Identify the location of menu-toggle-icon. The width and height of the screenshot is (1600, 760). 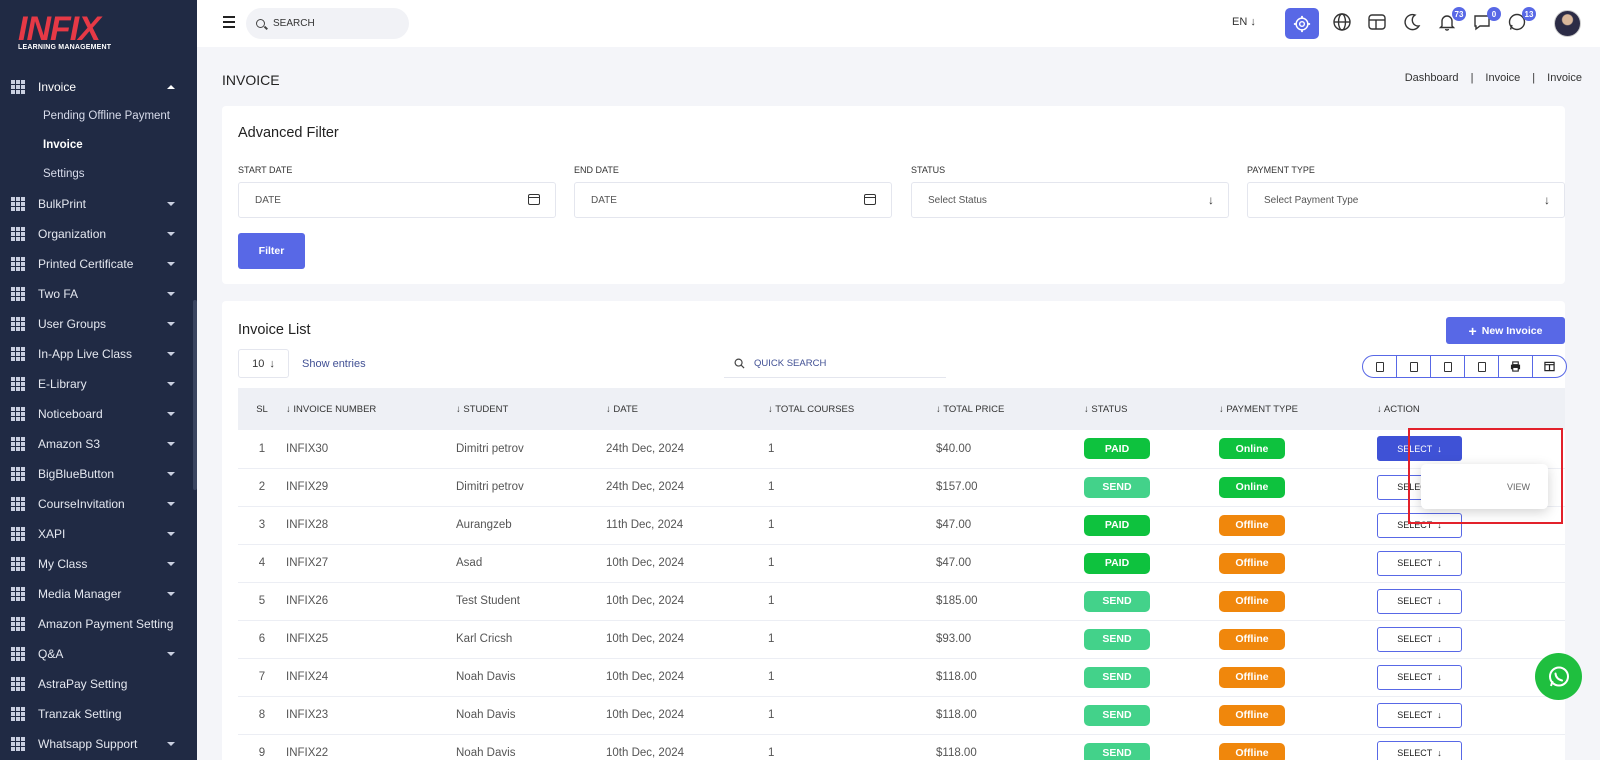
(229, 23).